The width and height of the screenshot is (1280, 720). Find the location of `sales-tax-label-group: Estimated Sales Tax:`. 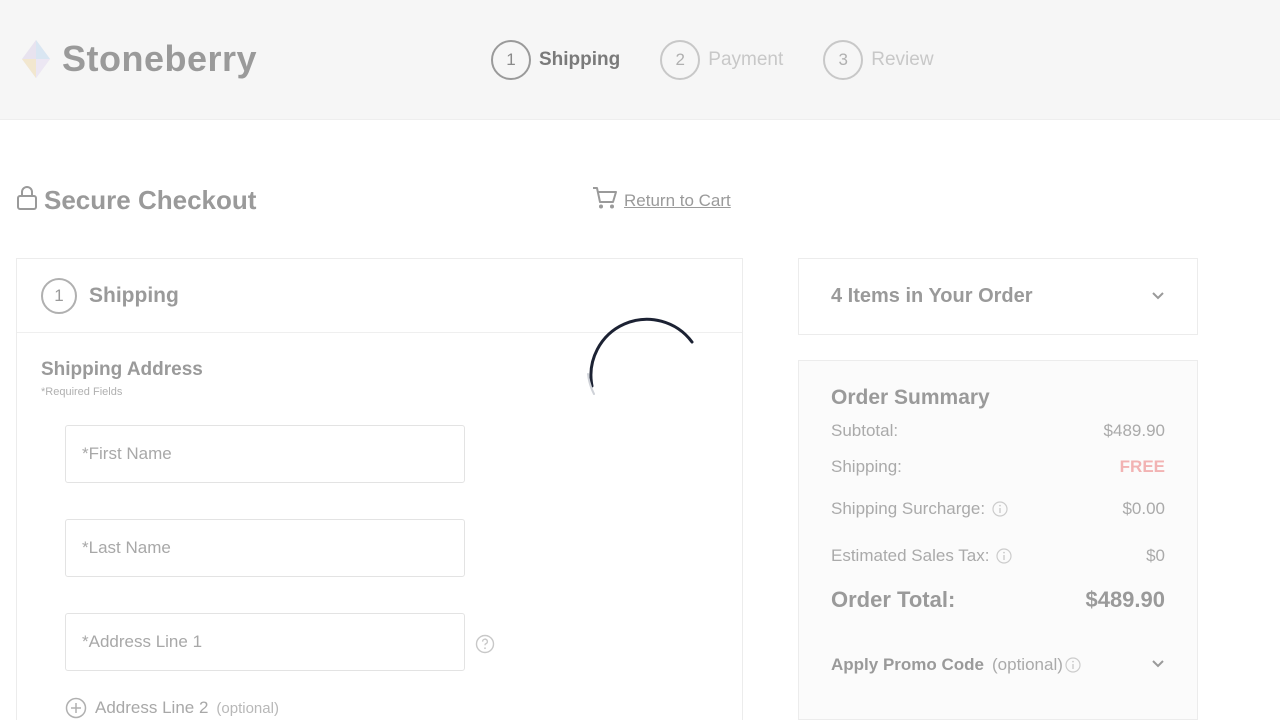

sales-tax-label-group: Estimated Sales Tax: is located at coordinates (922, 556).